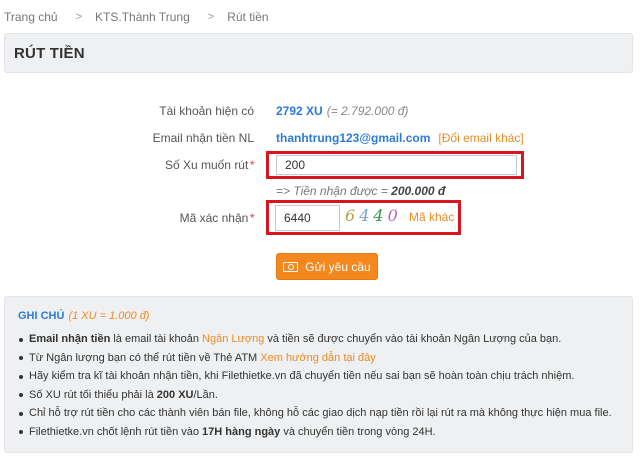  What do you see at coordinates (206, 111) in the screenshot?
I see `account-label: Tài khoản hiện có` at bounding box center [206, 111].